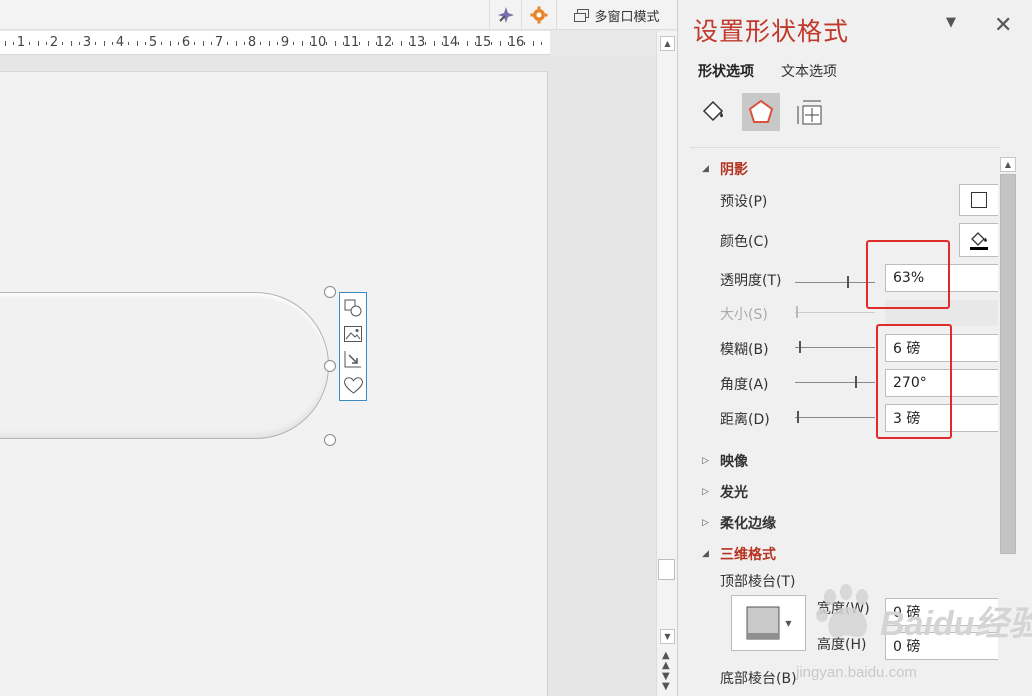 Image resolution: width=1032 pixels, height=696 pixels. What do you see at coordinates (667, 43) in the screenshot?
I see `scroll-up-arrow-icon: ▲` at bounding box center [667, 43].